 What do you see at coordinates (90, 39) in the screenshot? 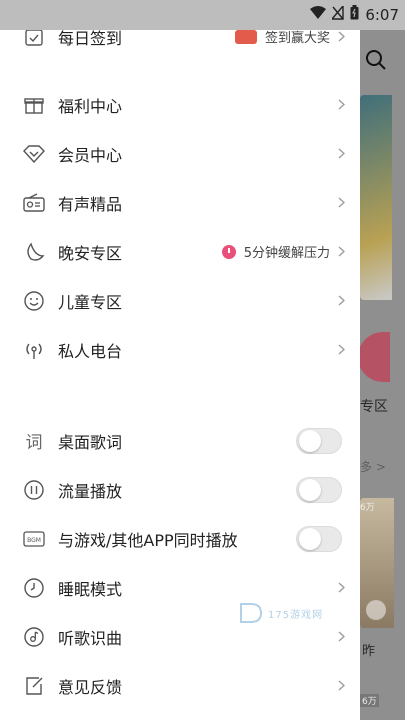
I see `menu-item-label: 每日签到` at bounding box center [90, 39].